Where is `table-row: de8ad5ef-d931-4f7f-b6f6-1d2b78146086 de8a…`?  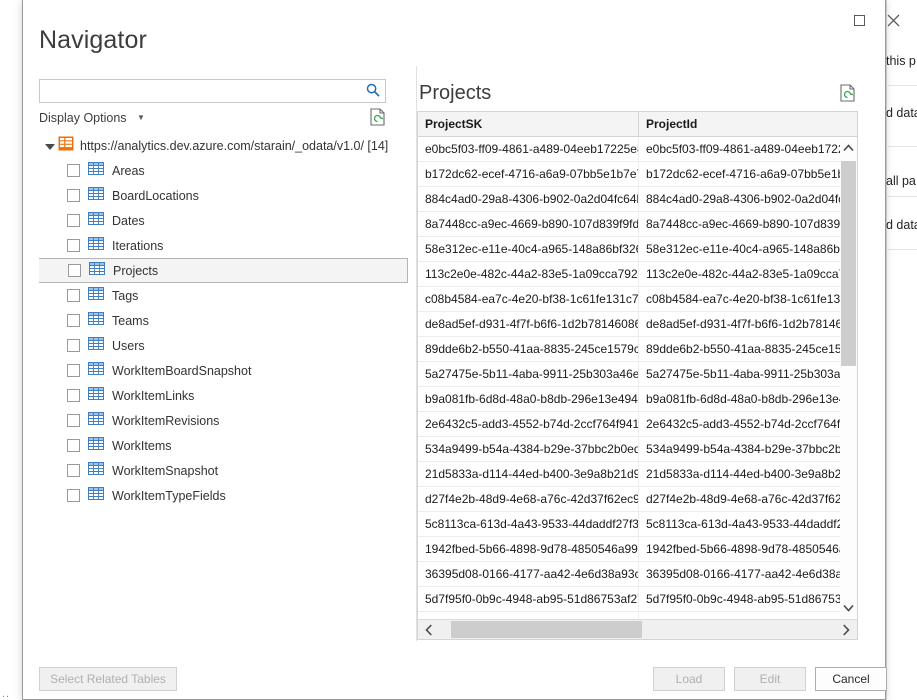
table-row: de8ad5ef-d931-4f7f-b6f6-1d2b78146086 de8a… is located at coordinates (637, 324).